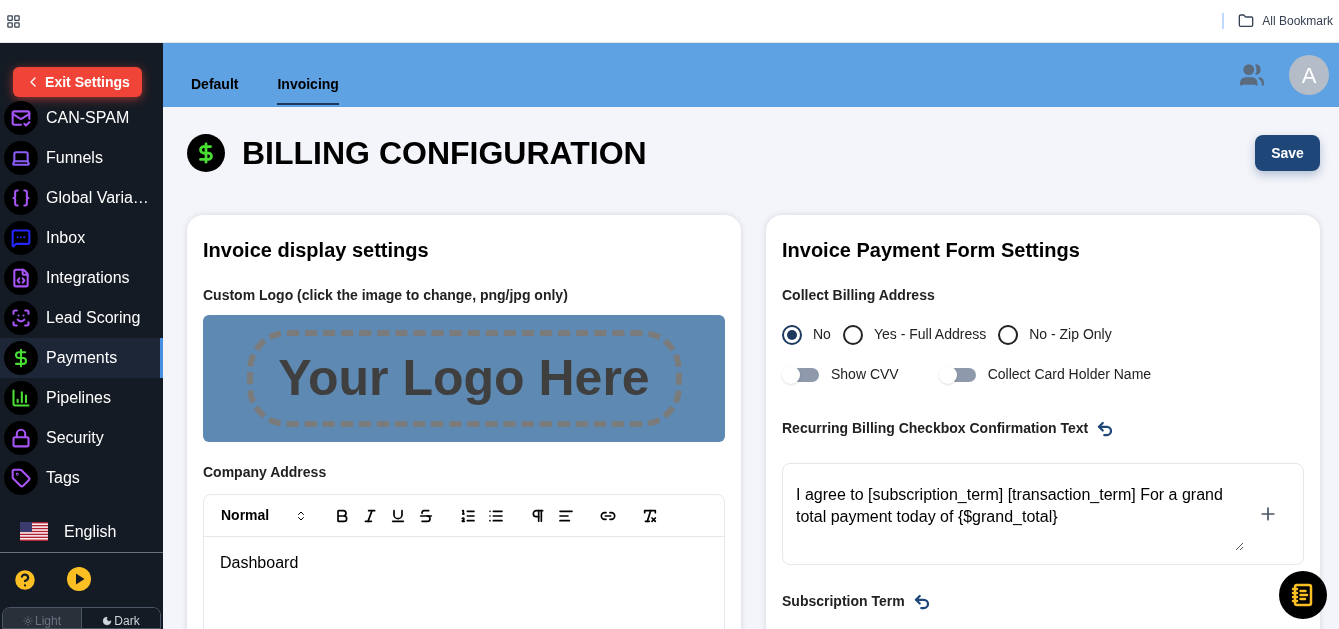 The height and width of the screenshot is (629, 1339). Describe the element at coordinates (398, 515) in the screenshot. I see `underline-icon` at that location.